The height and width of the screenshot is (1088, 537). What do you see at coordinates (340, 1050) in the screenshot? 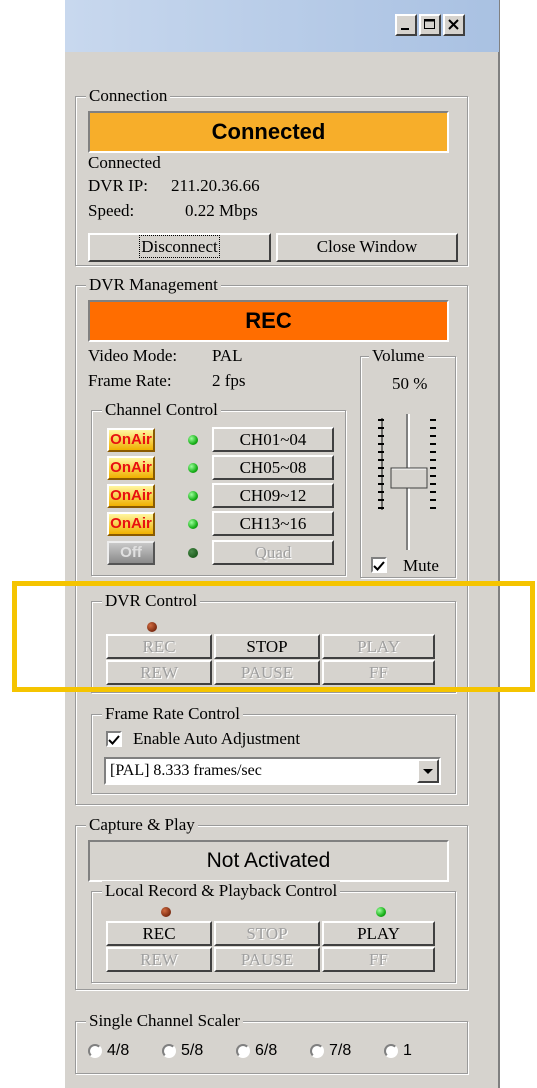
I see `scaler-label-7-8: 7/8` at bounding box center [340, 1050].